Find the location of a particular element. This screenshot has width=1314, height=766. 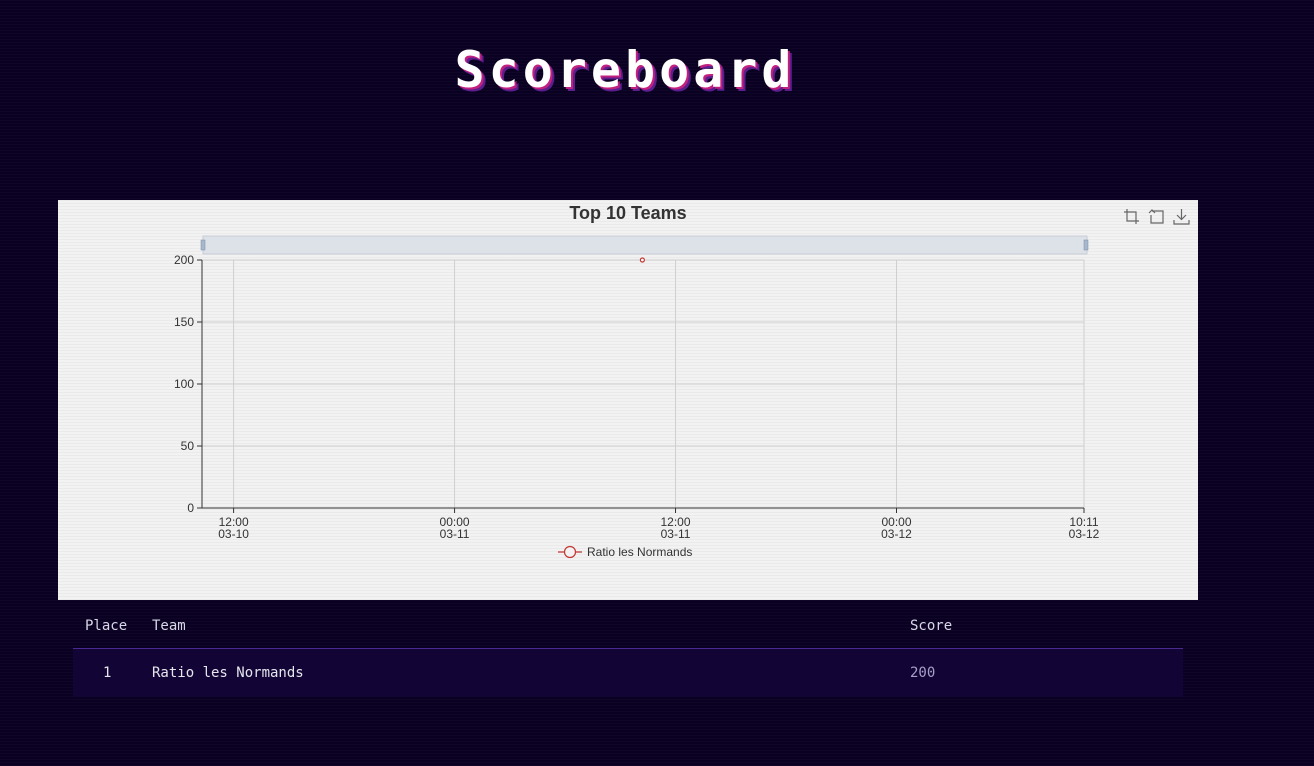

team-cell: Ratio les Normands is located at coordinates (531, 672).